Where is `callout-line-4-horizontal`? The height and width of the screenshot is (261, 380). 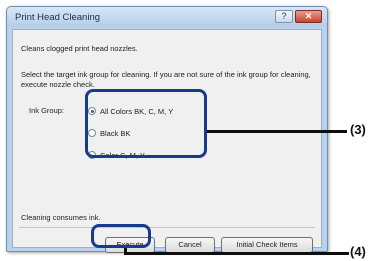
callout-line-4-horizontal is located at coordinates (236, 253).